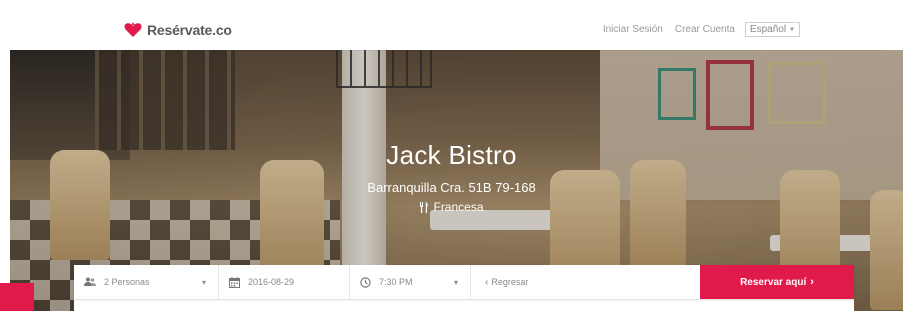 The image size is (903, 311). Describe the element at coordinates (127, 282) in the screenshot. I see `people-value: 2 Personas` at that location.